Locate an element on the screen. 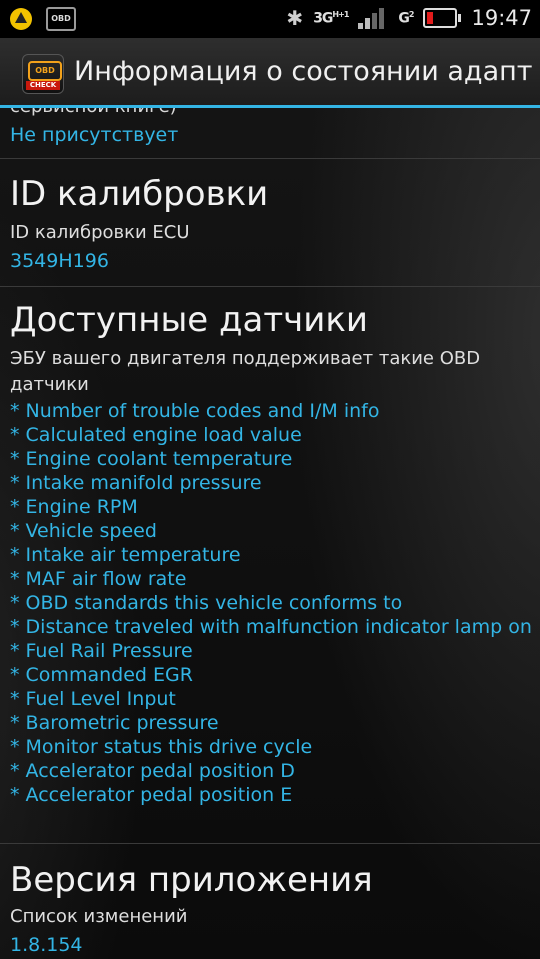 The image size is (540, 959). version-title: Версия приложения is located at coordinates (191, 880).